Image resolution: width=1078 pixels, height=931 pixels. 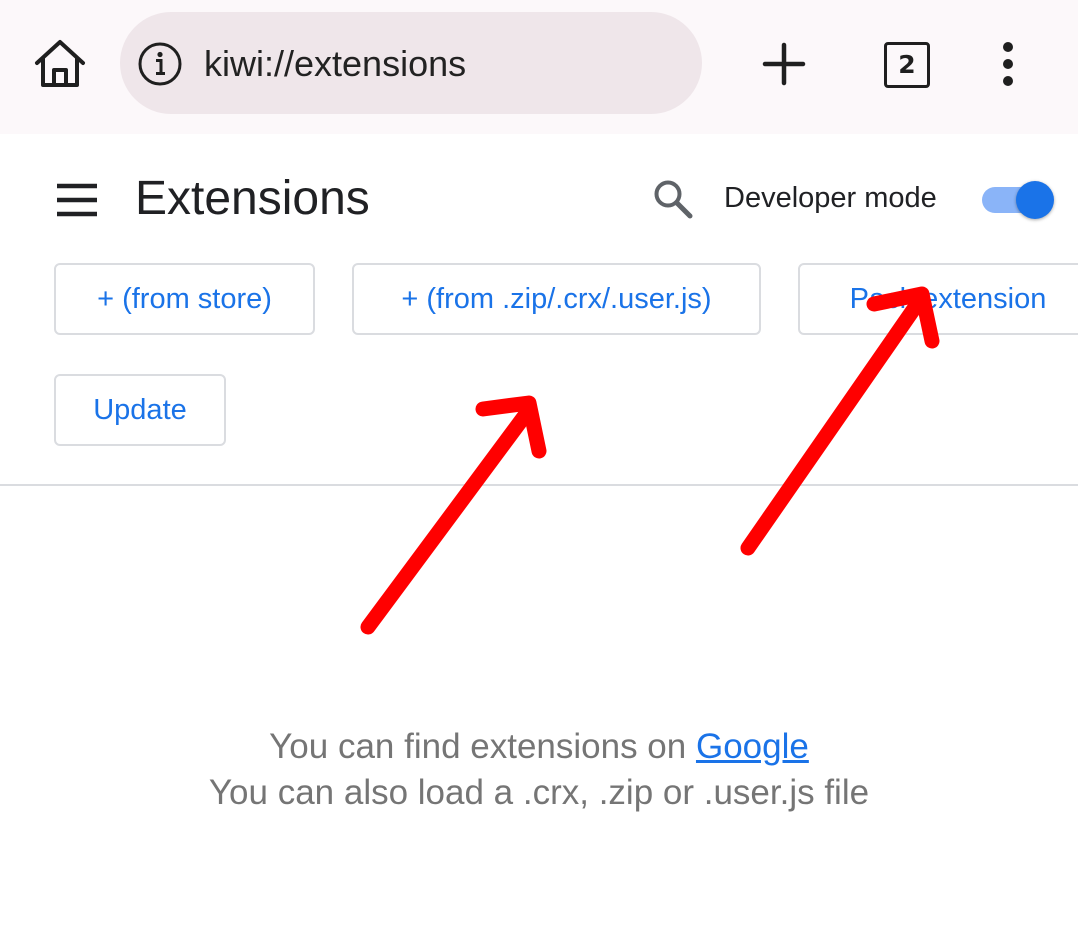 I want to click on update-button: Update, so click(x=140, y=410).